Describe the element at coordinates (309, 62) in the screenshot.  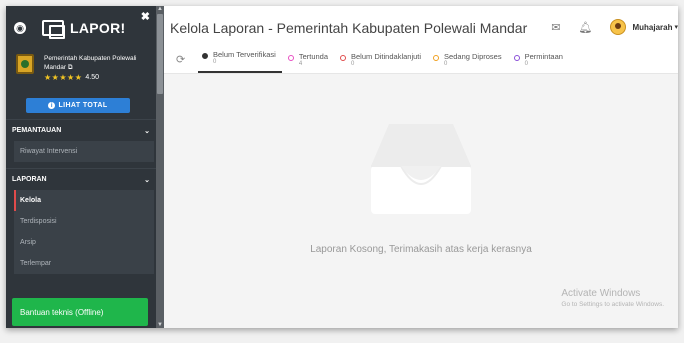
I see `tab-tertunda: Tertunda 4` at that location.